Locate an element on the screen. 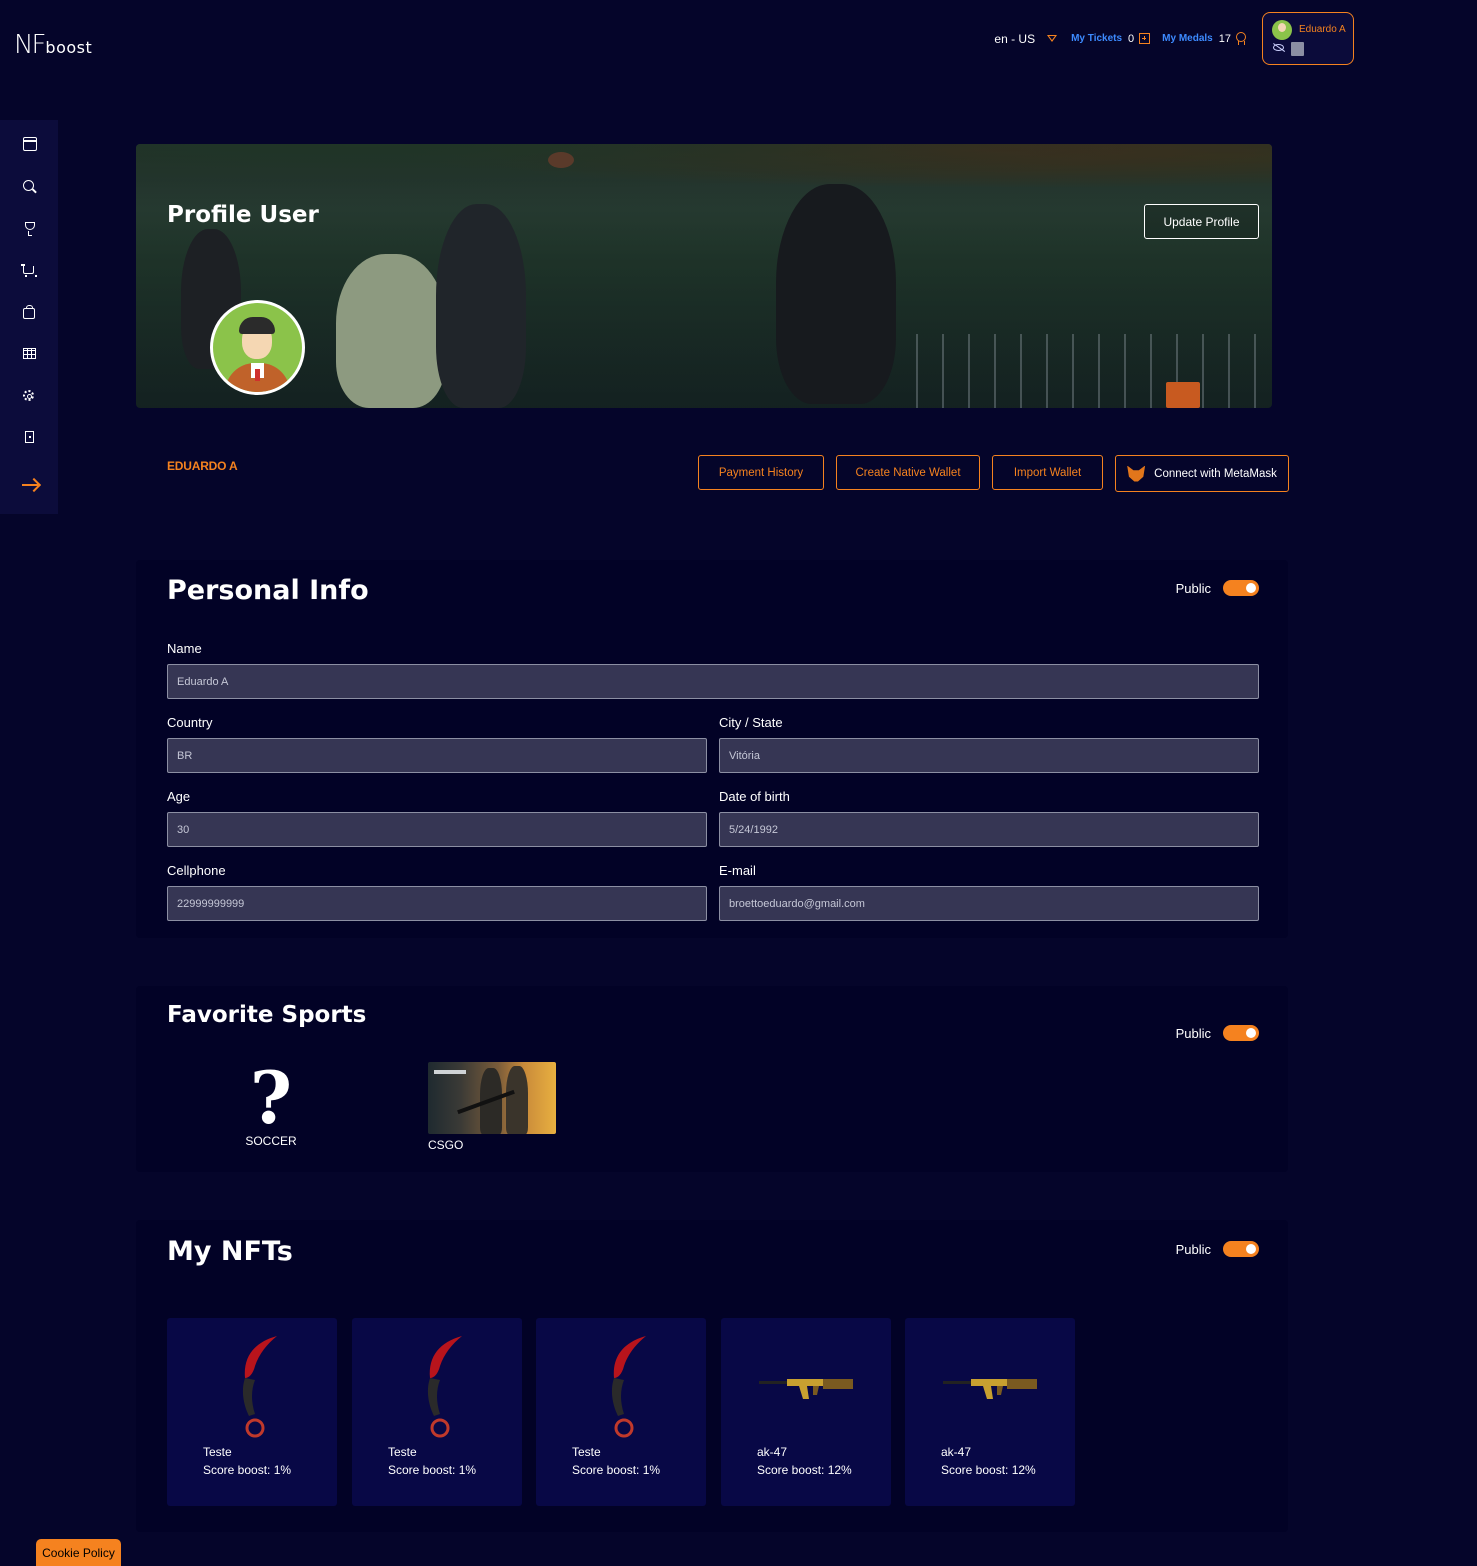 This screenshot has height=1566, width=1477. search-icon is located at coordinates (28, 185).